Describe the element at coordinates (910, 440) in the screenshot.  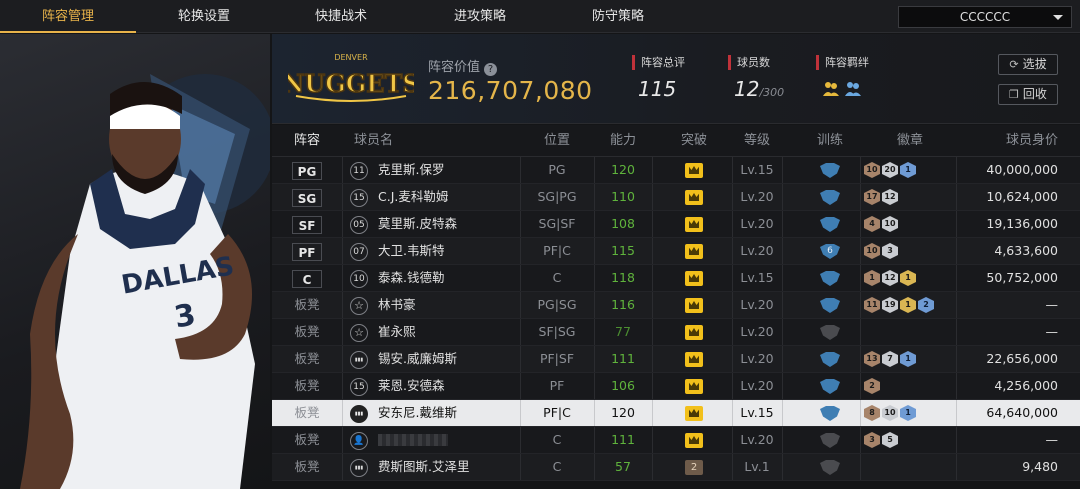
I see `badges: 35` at that location.